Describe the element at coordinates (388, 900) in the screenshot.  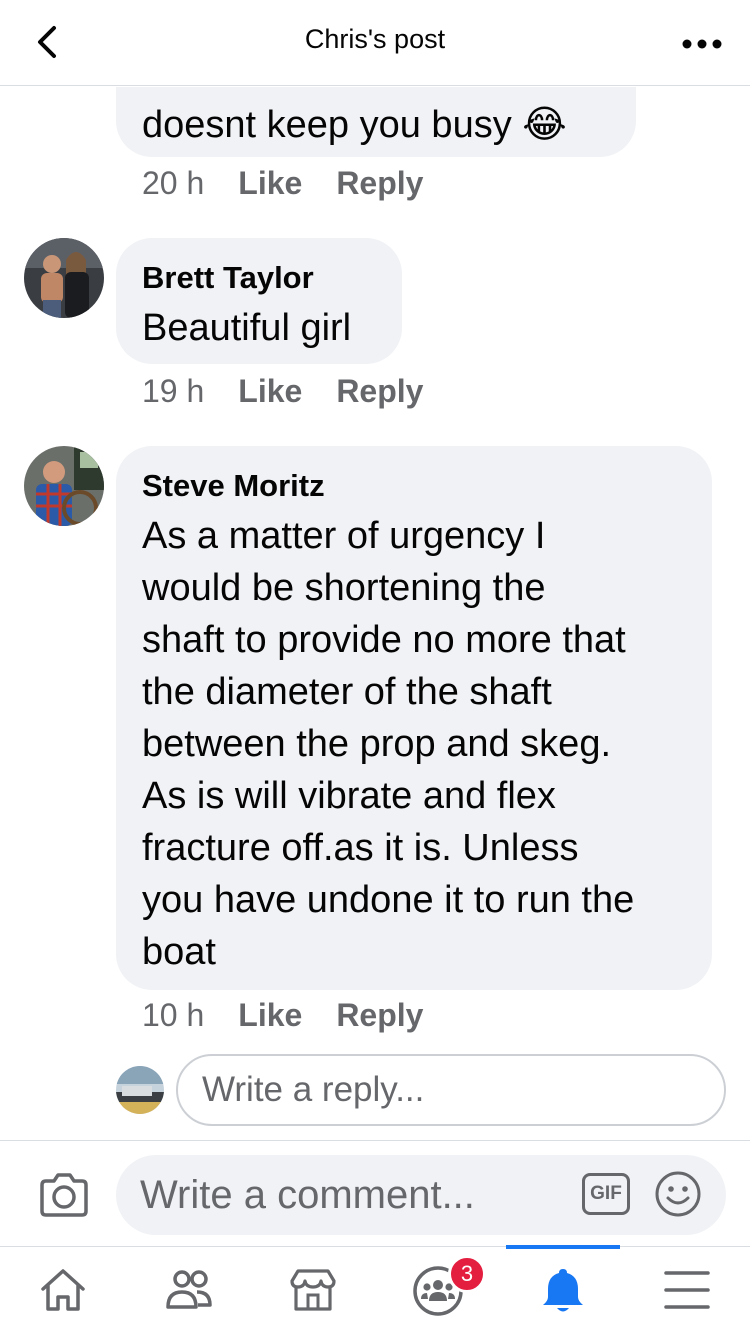
I see `comment-line: you have undone it to run the` at that location.